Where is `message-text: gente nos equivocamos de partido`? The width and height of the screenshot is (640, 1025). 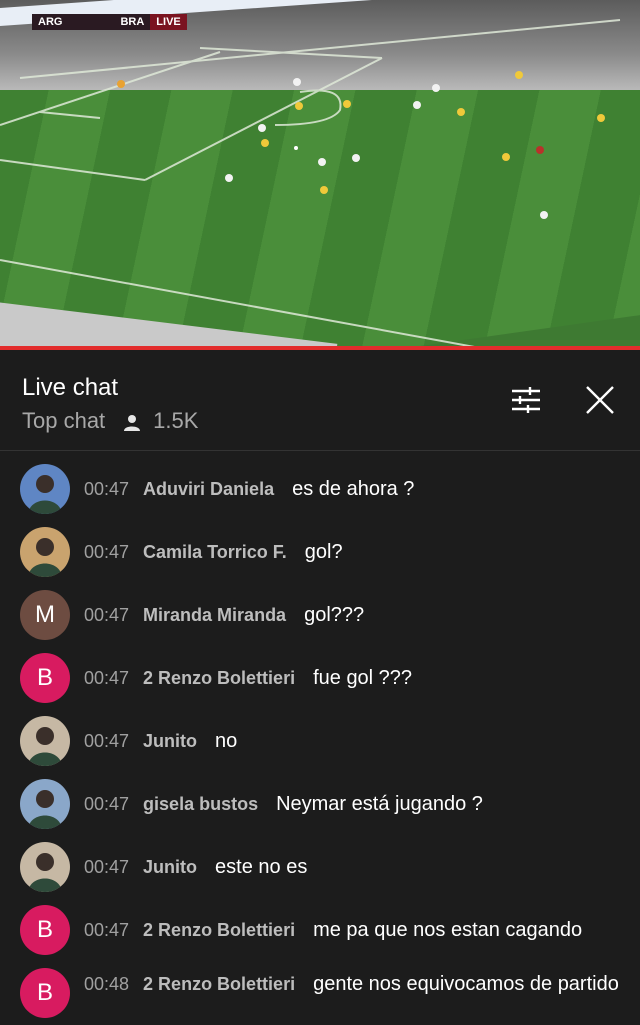
message-text: gente nos equivocamos de partido is located at coordinates (466, 984).